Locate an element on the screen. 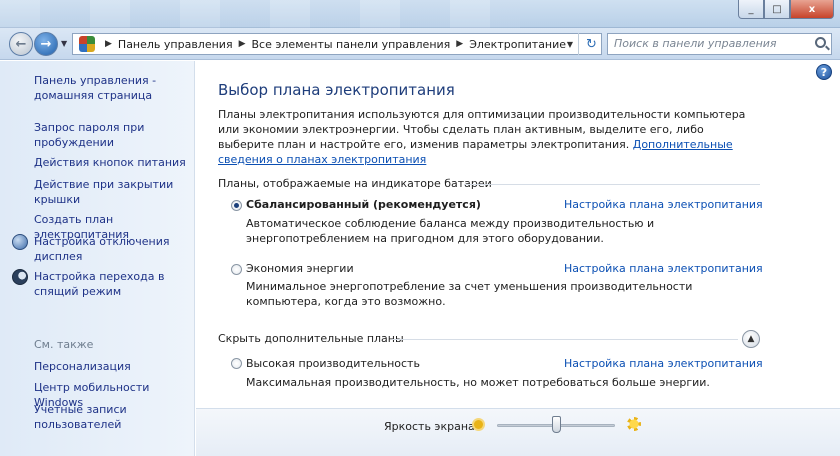 The height and width of the screenshot is (456, 840). back-button: ← is located at coordinates (21, 44).